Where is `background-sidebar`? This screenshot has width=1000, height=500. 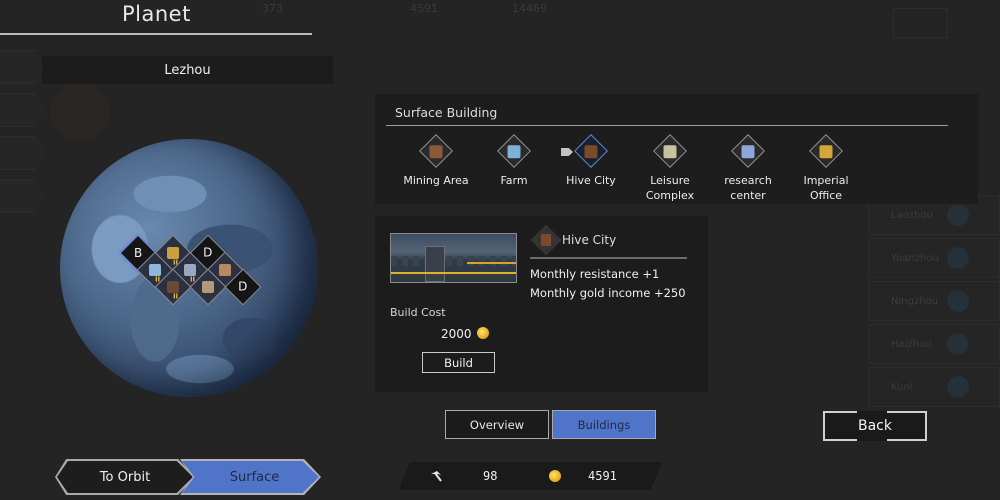 background-sidebar is located at coordinates (22, 136).